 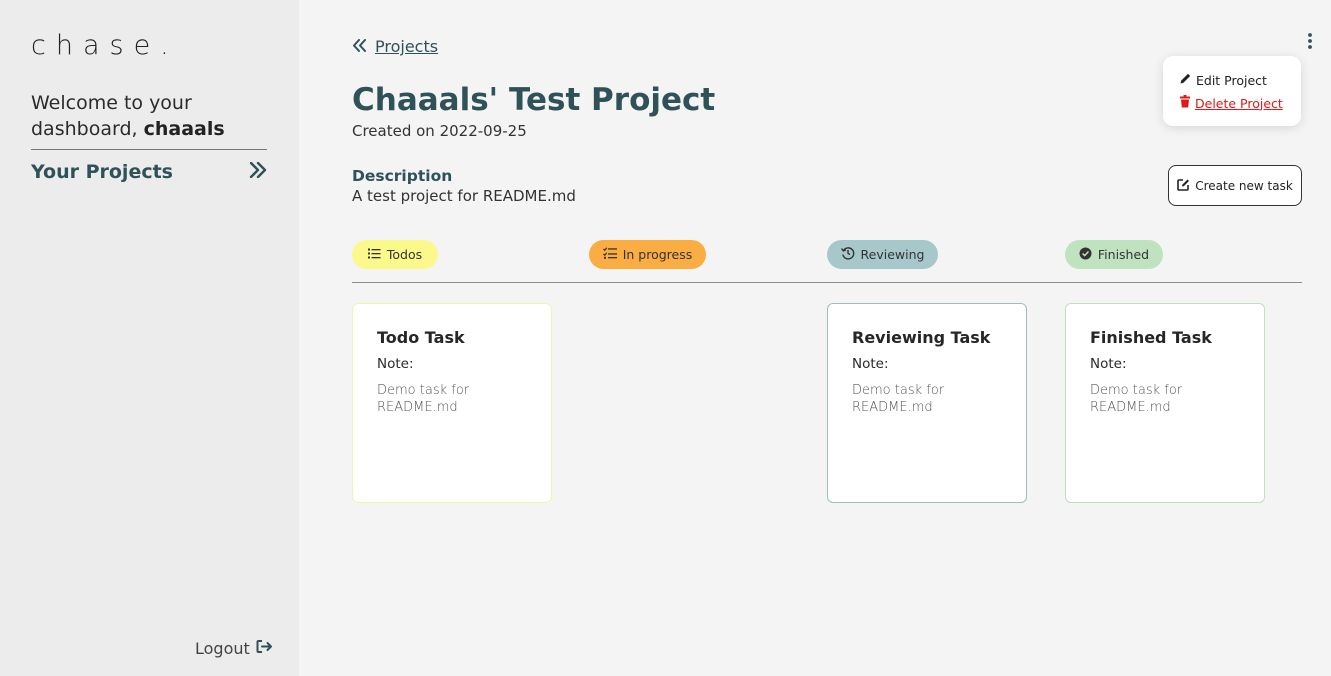 I want to click on column-in-progress-label: In progress, so click(x=657, y=254).